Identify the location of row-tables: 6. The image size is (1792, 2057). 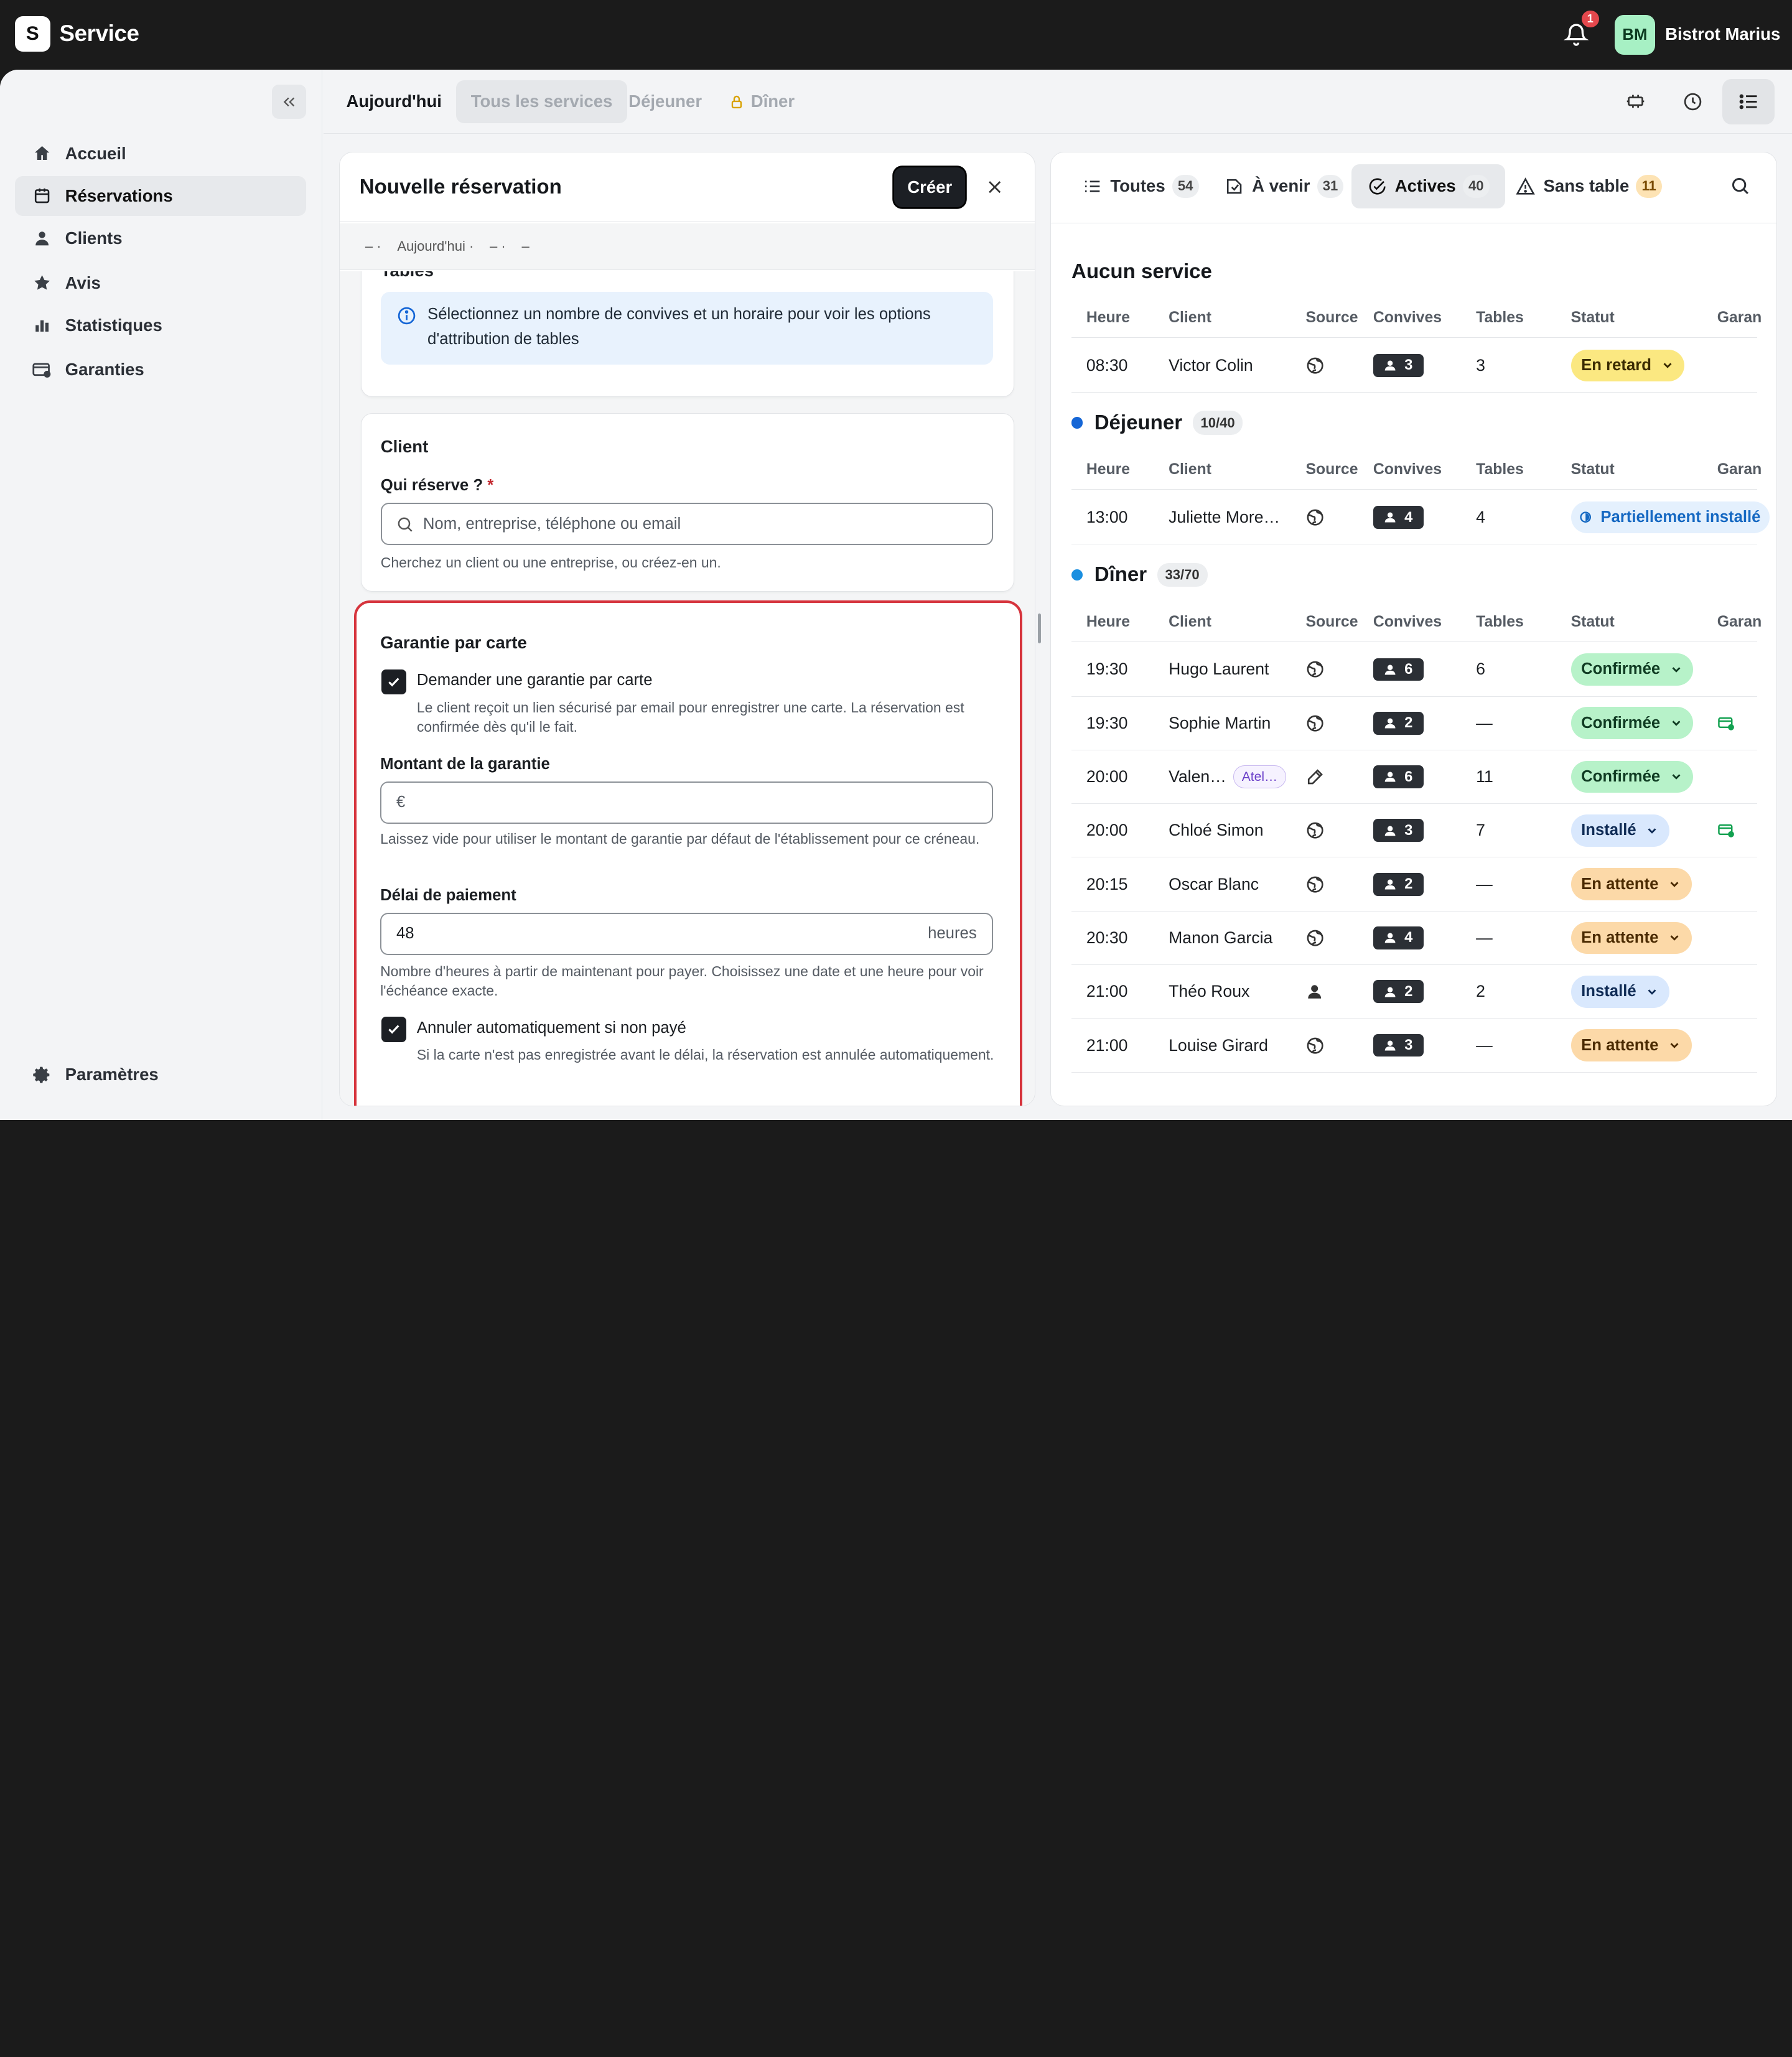
(1480, 669).